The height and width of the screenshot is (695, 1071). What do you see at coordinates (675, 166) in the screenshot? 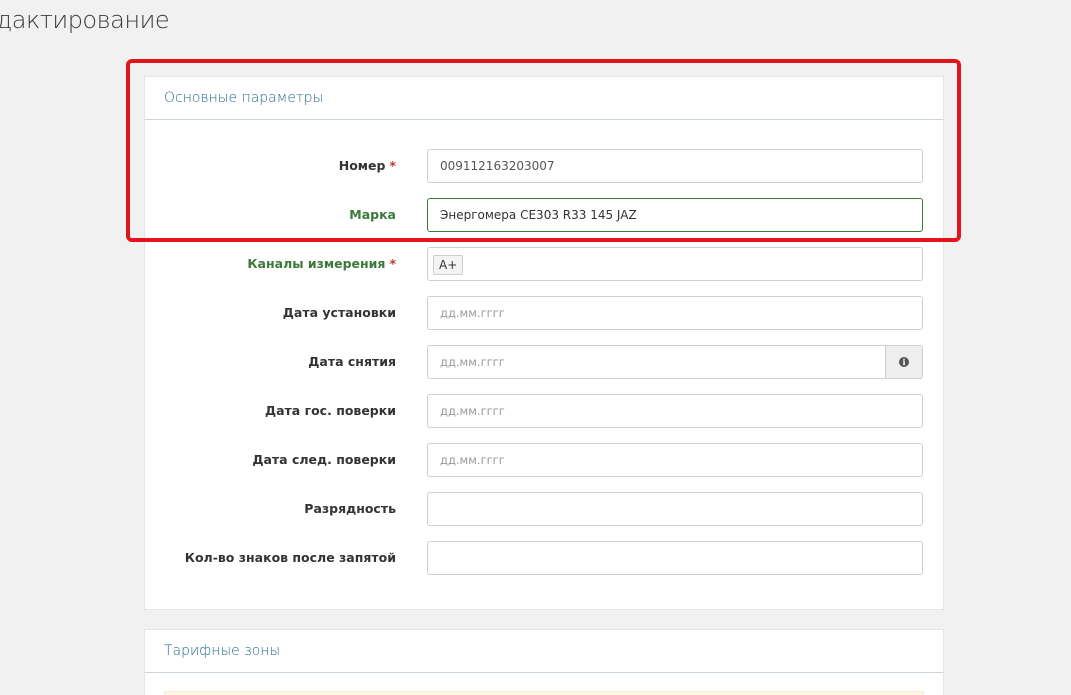
I see `number-input: 009112163203007` at bounding box center [675, 166].